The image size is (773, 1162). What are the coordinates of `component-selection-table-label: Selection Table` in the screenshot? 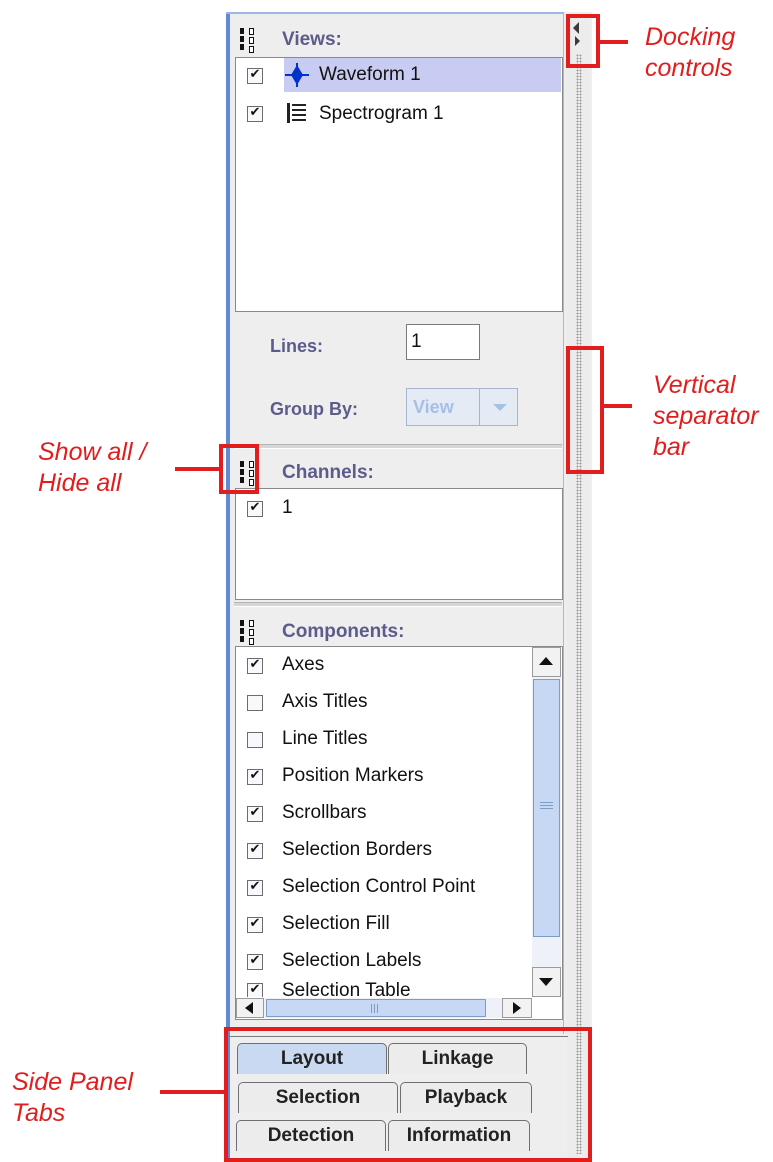 It's located at (346, 988).